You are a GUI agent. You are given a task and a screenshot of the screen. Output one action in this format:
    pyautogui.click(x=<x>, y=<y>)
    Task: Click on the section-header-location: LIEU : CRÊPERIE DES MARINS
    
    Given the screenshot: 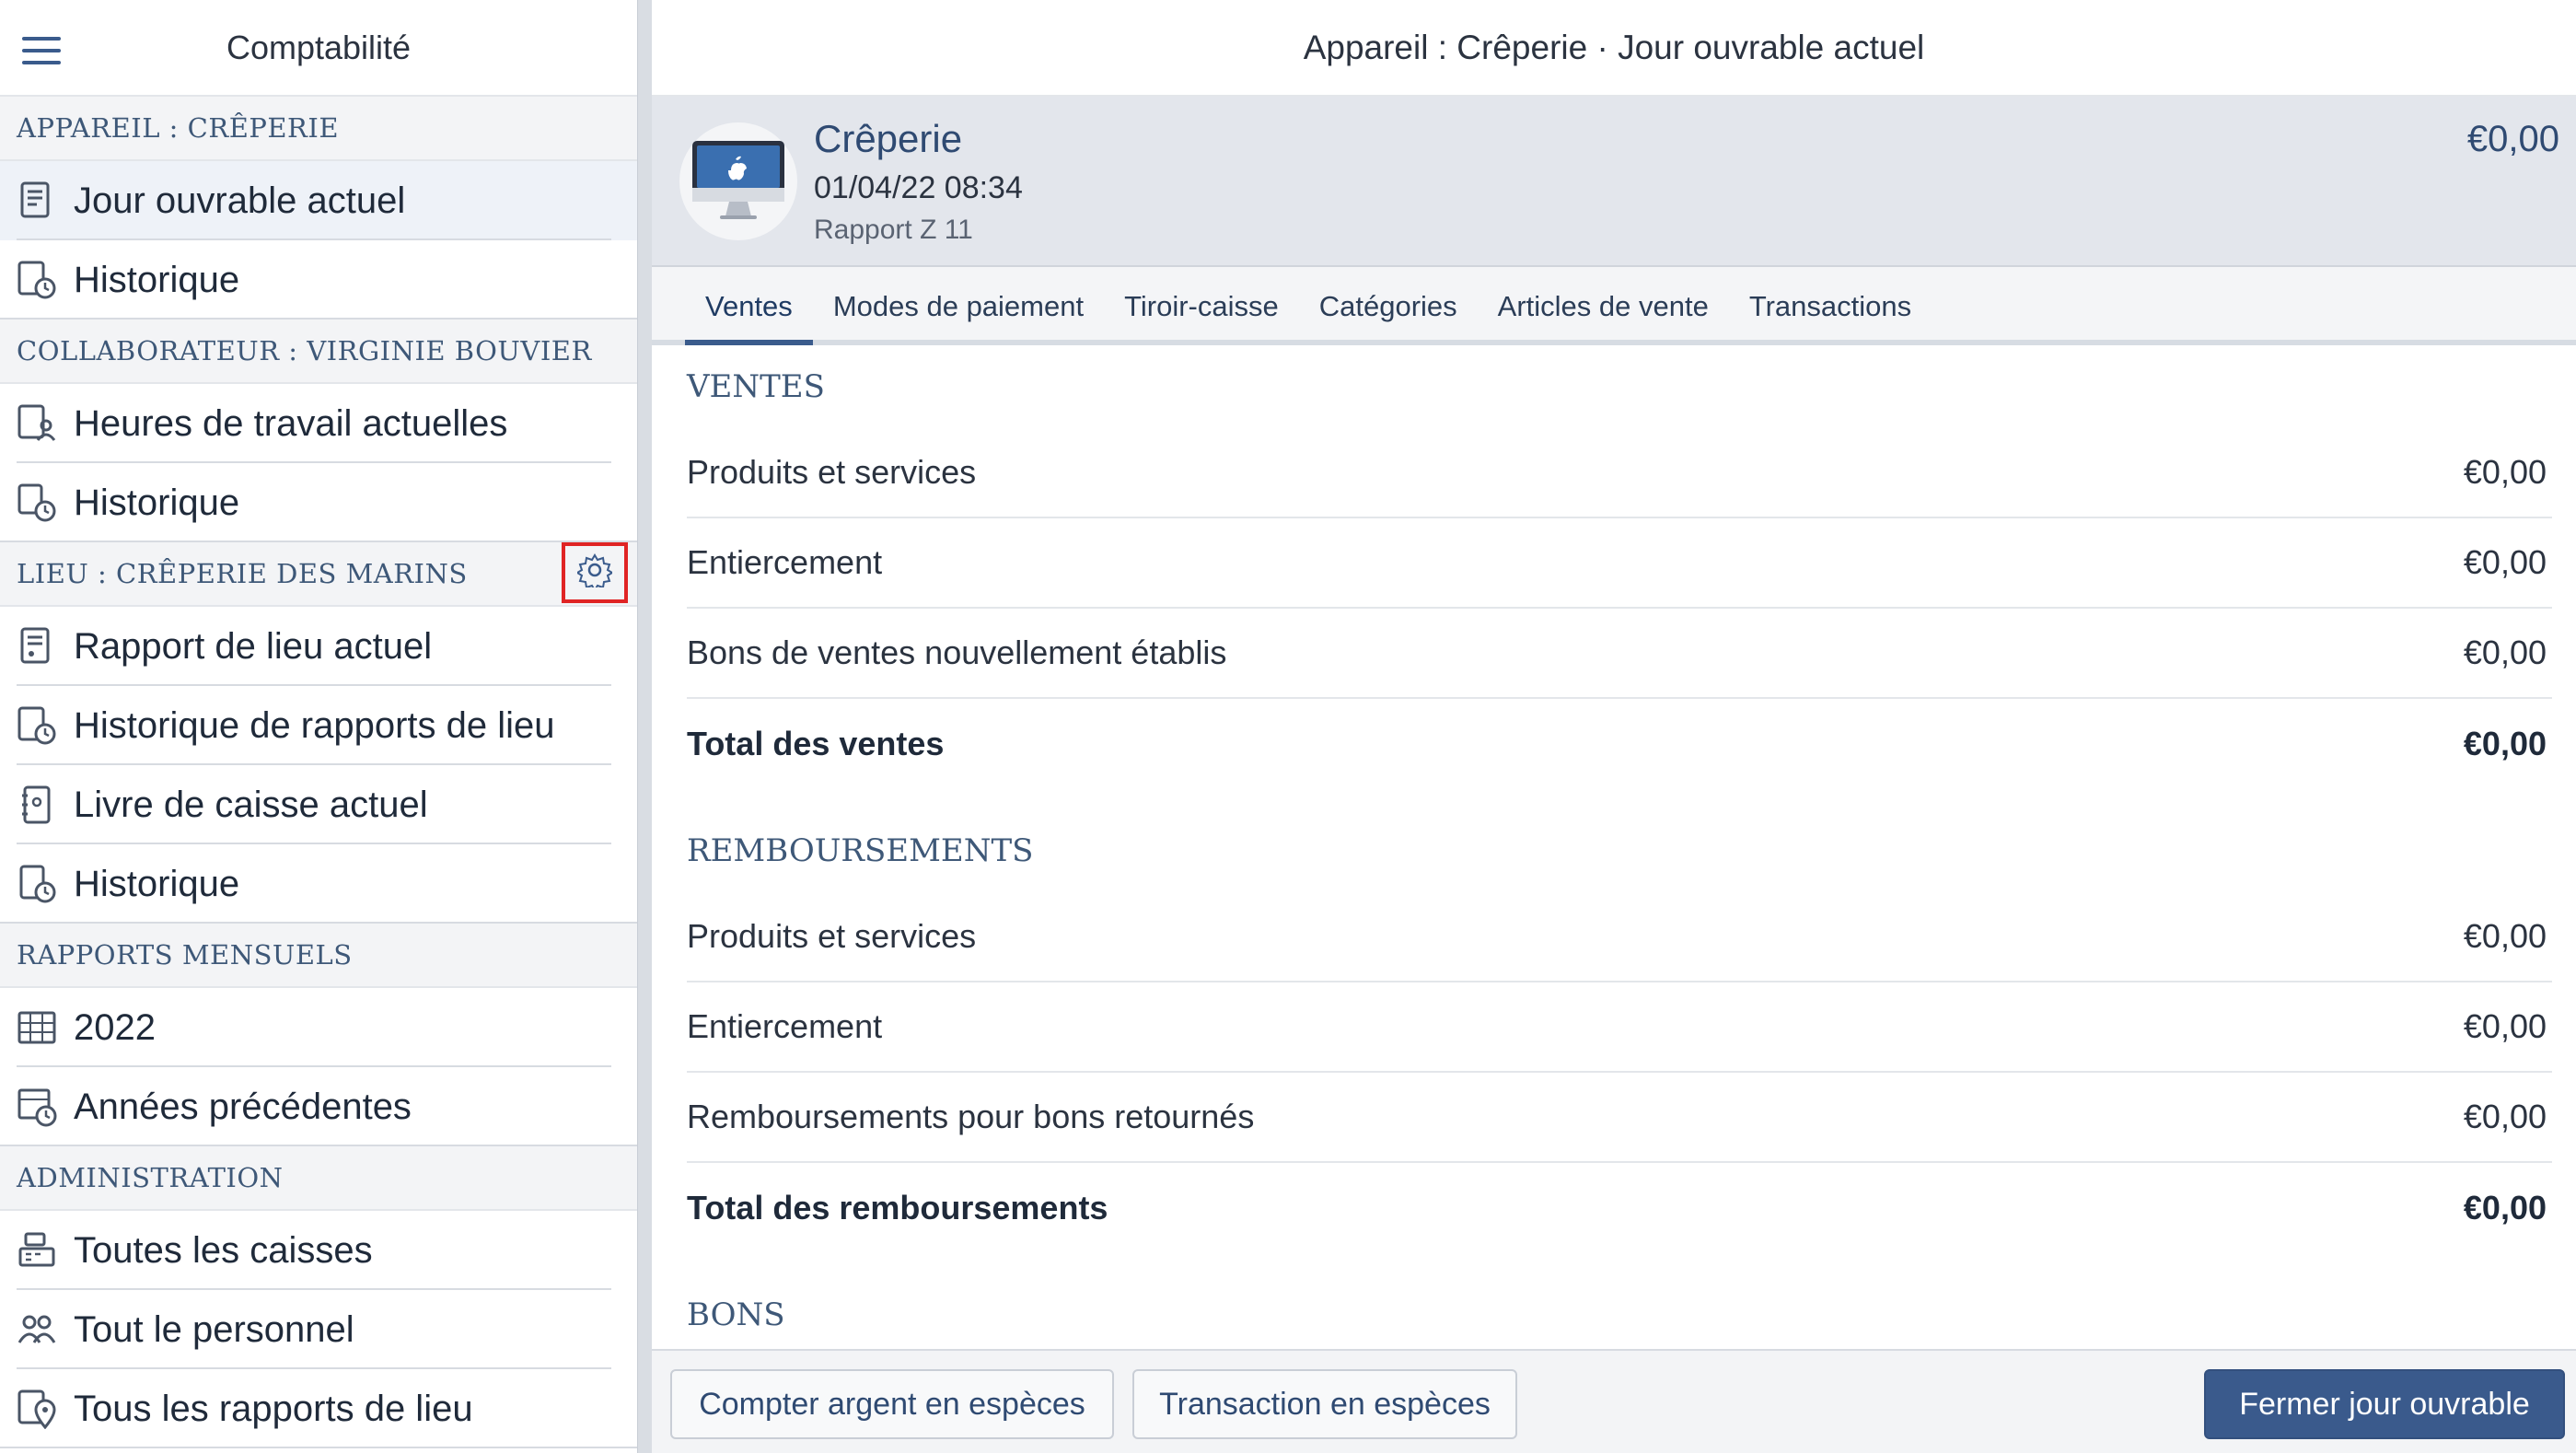 What is the action you would take?
    pyautogui.click(x=318, y=574)
    